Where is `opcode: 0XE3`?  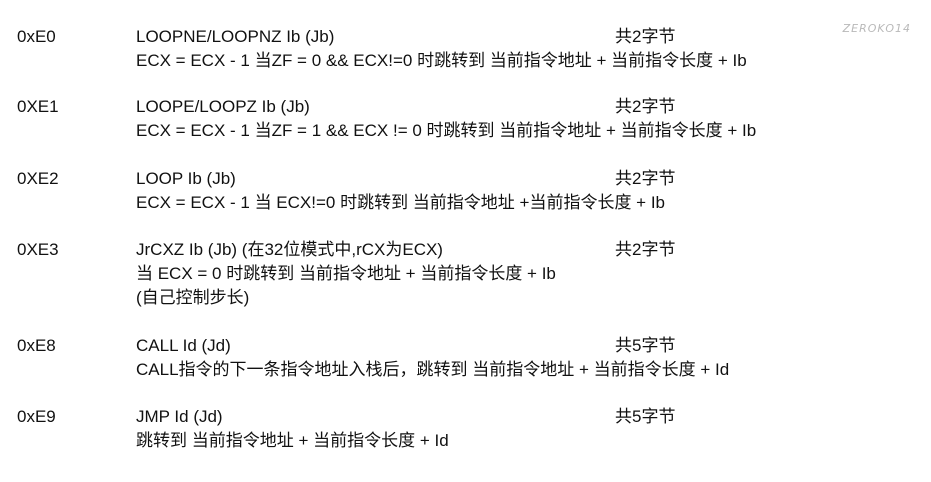
opcode: 0XE3 is located at coordinates (38, 249).